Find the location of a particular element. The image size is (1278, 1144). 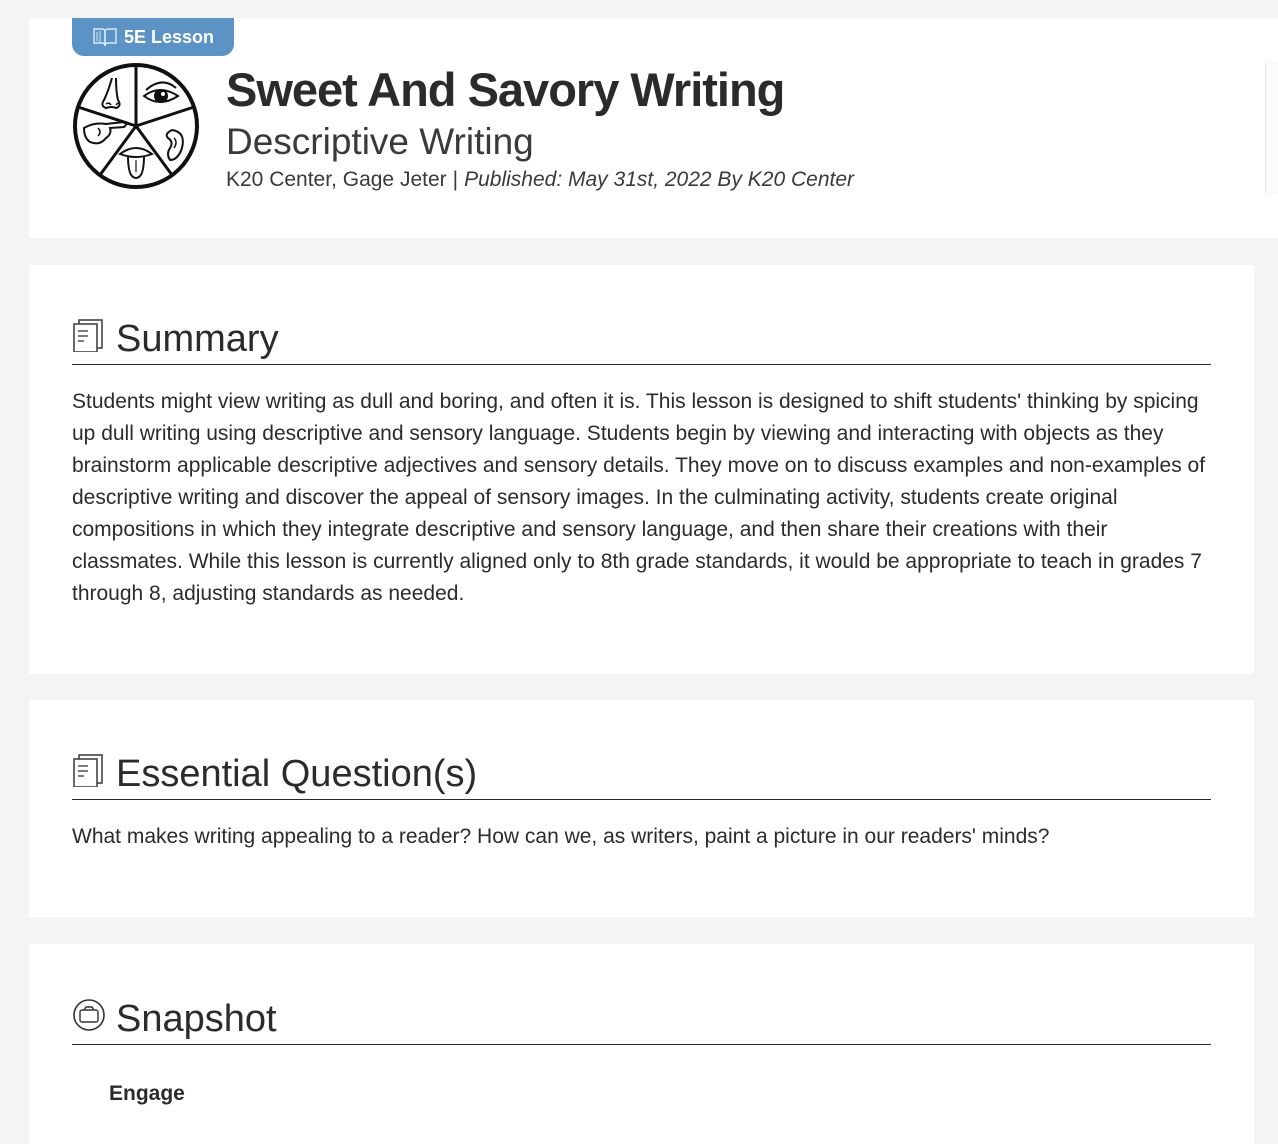

snapshot-heading: Snapshot is located at coordinates (196, 1019).